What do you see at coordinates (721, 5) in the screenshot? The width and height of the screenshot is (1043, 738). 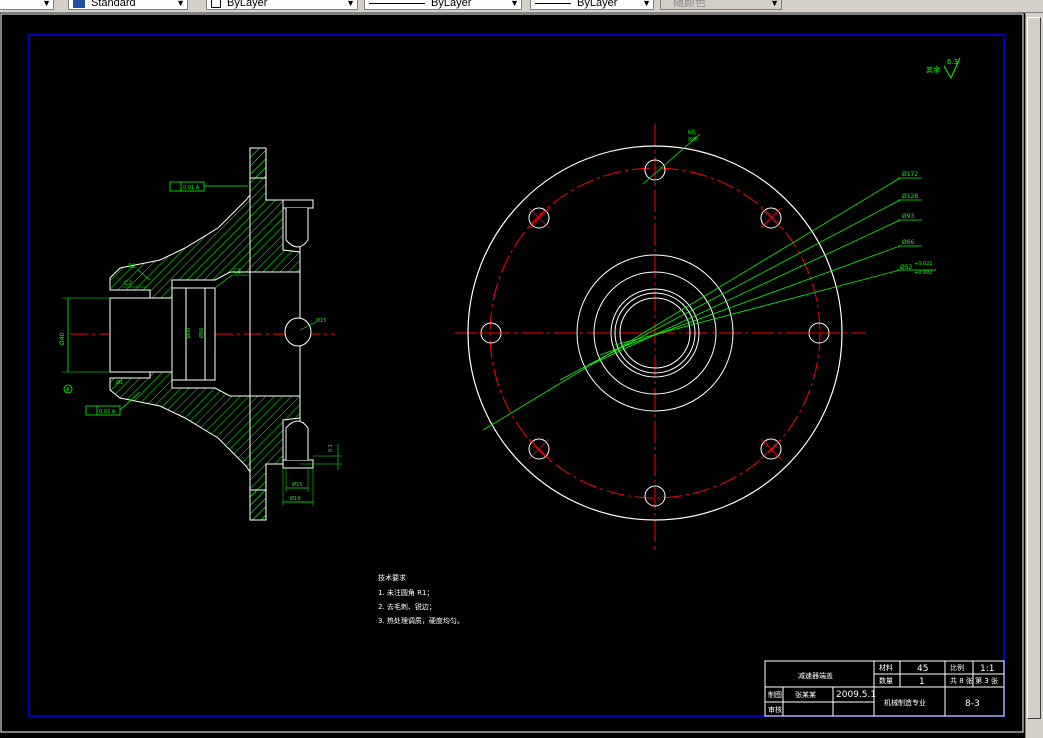 I see `color-dropdown: 随颜色 ▼` at bounding box center [721, 5].